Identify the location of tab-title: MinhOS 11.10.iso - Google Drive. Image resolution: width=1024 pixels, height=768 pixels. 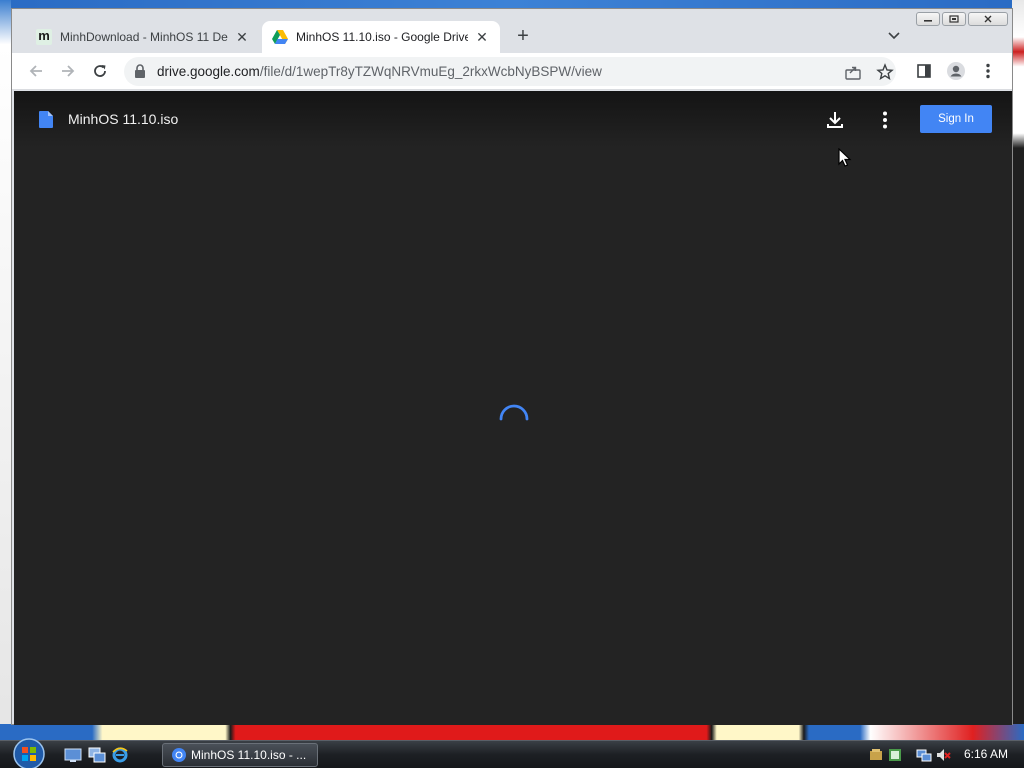
(382, 37).